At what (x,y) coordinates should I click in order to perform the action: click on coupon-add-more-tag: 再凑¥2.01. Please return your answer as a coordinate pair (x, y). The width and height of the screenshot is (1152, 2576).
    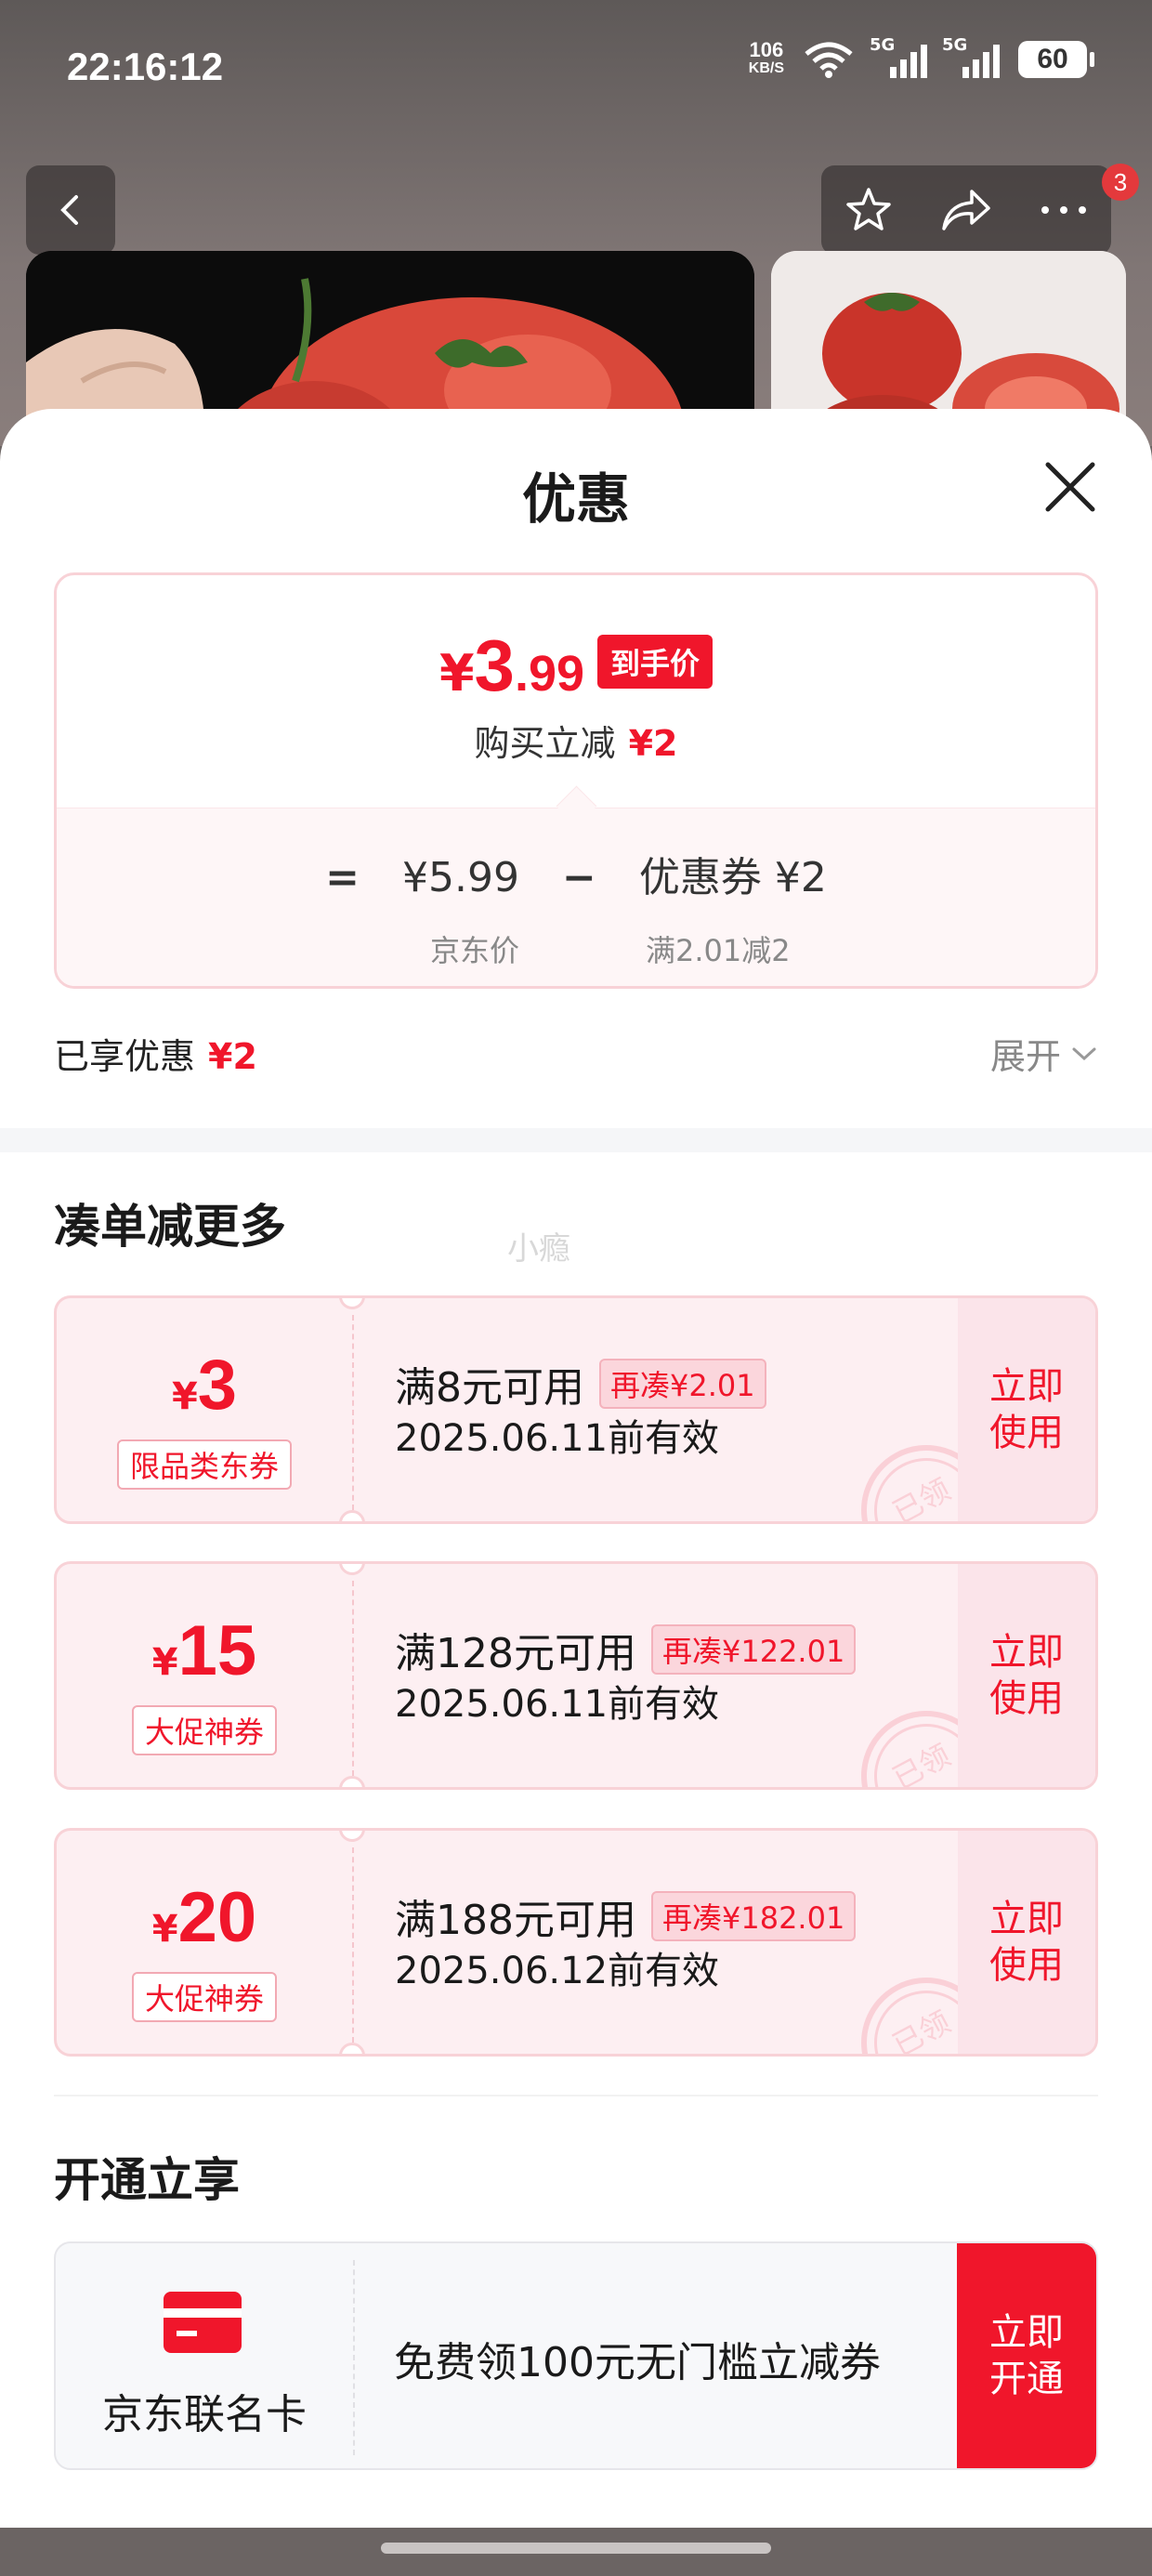
    Looking at the image, I should click on (682, 1384).